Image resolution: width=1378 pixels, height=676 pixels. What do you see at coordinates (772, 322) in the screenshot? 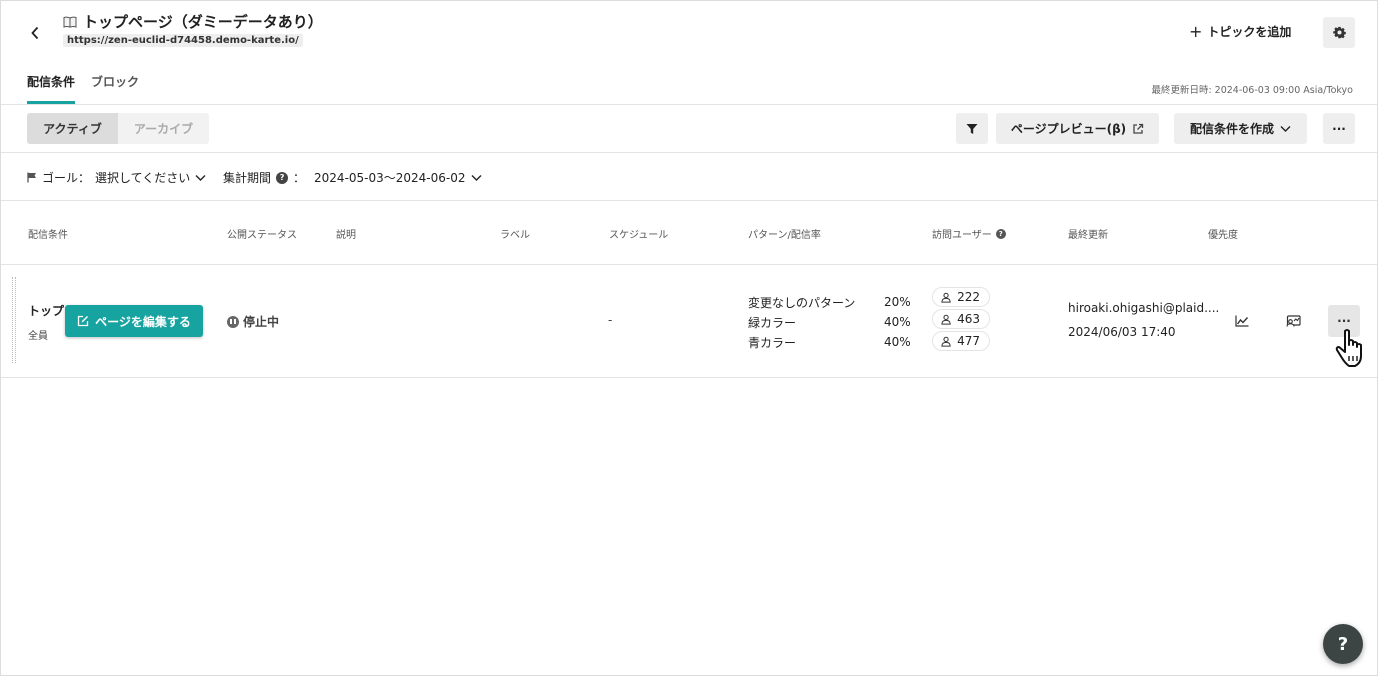
I see `pattern-name: 緑カラー` at bounding box center [772, 322].